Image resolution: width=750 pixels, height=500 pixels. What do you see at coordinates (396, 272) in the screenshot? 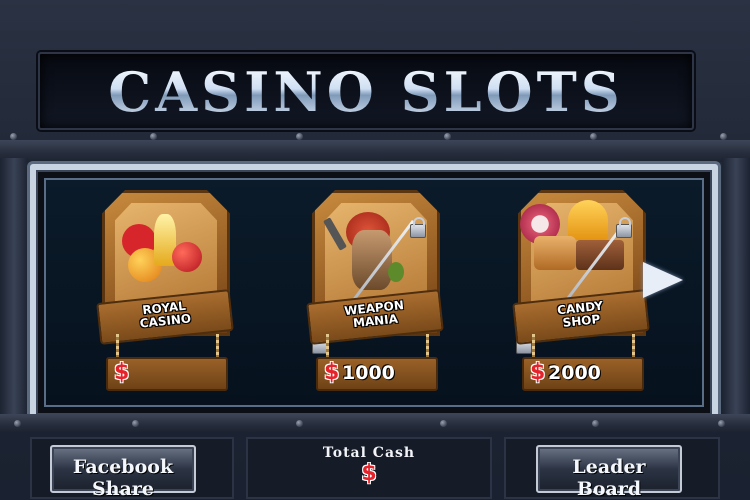
I see `grenade-icon` at bounding box center [396, 272].